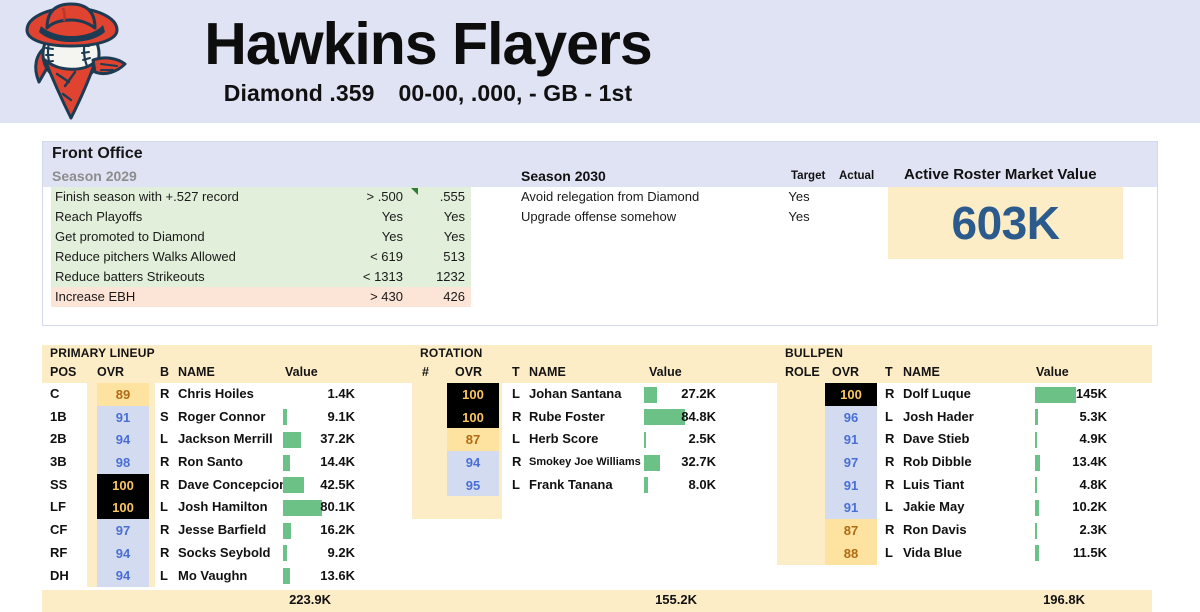  I want to click on table-row: RF 94 R Socks Seybold 9.2K, so click(229, 553).